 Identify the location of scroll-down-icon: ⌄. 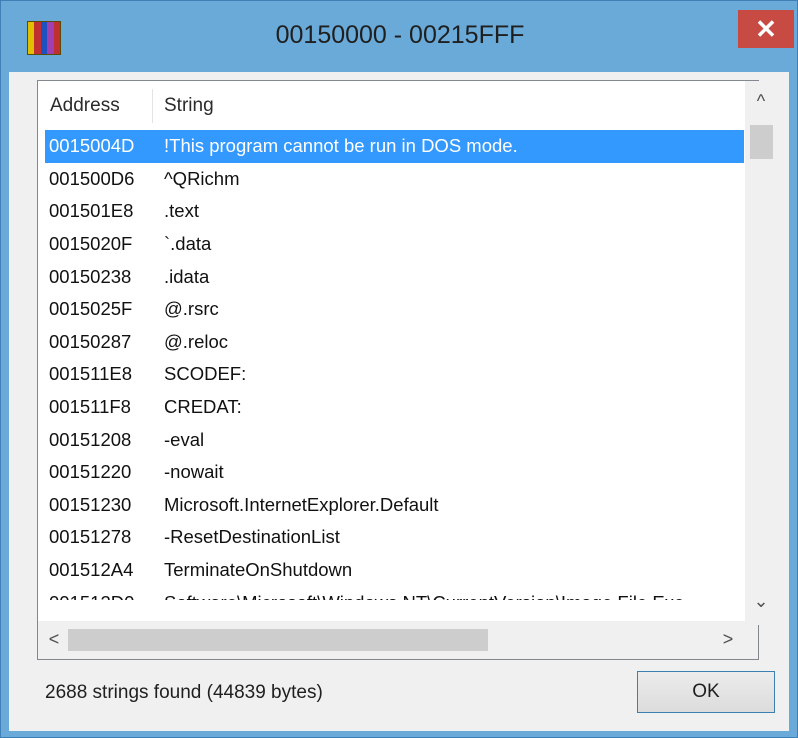
(761, 601).